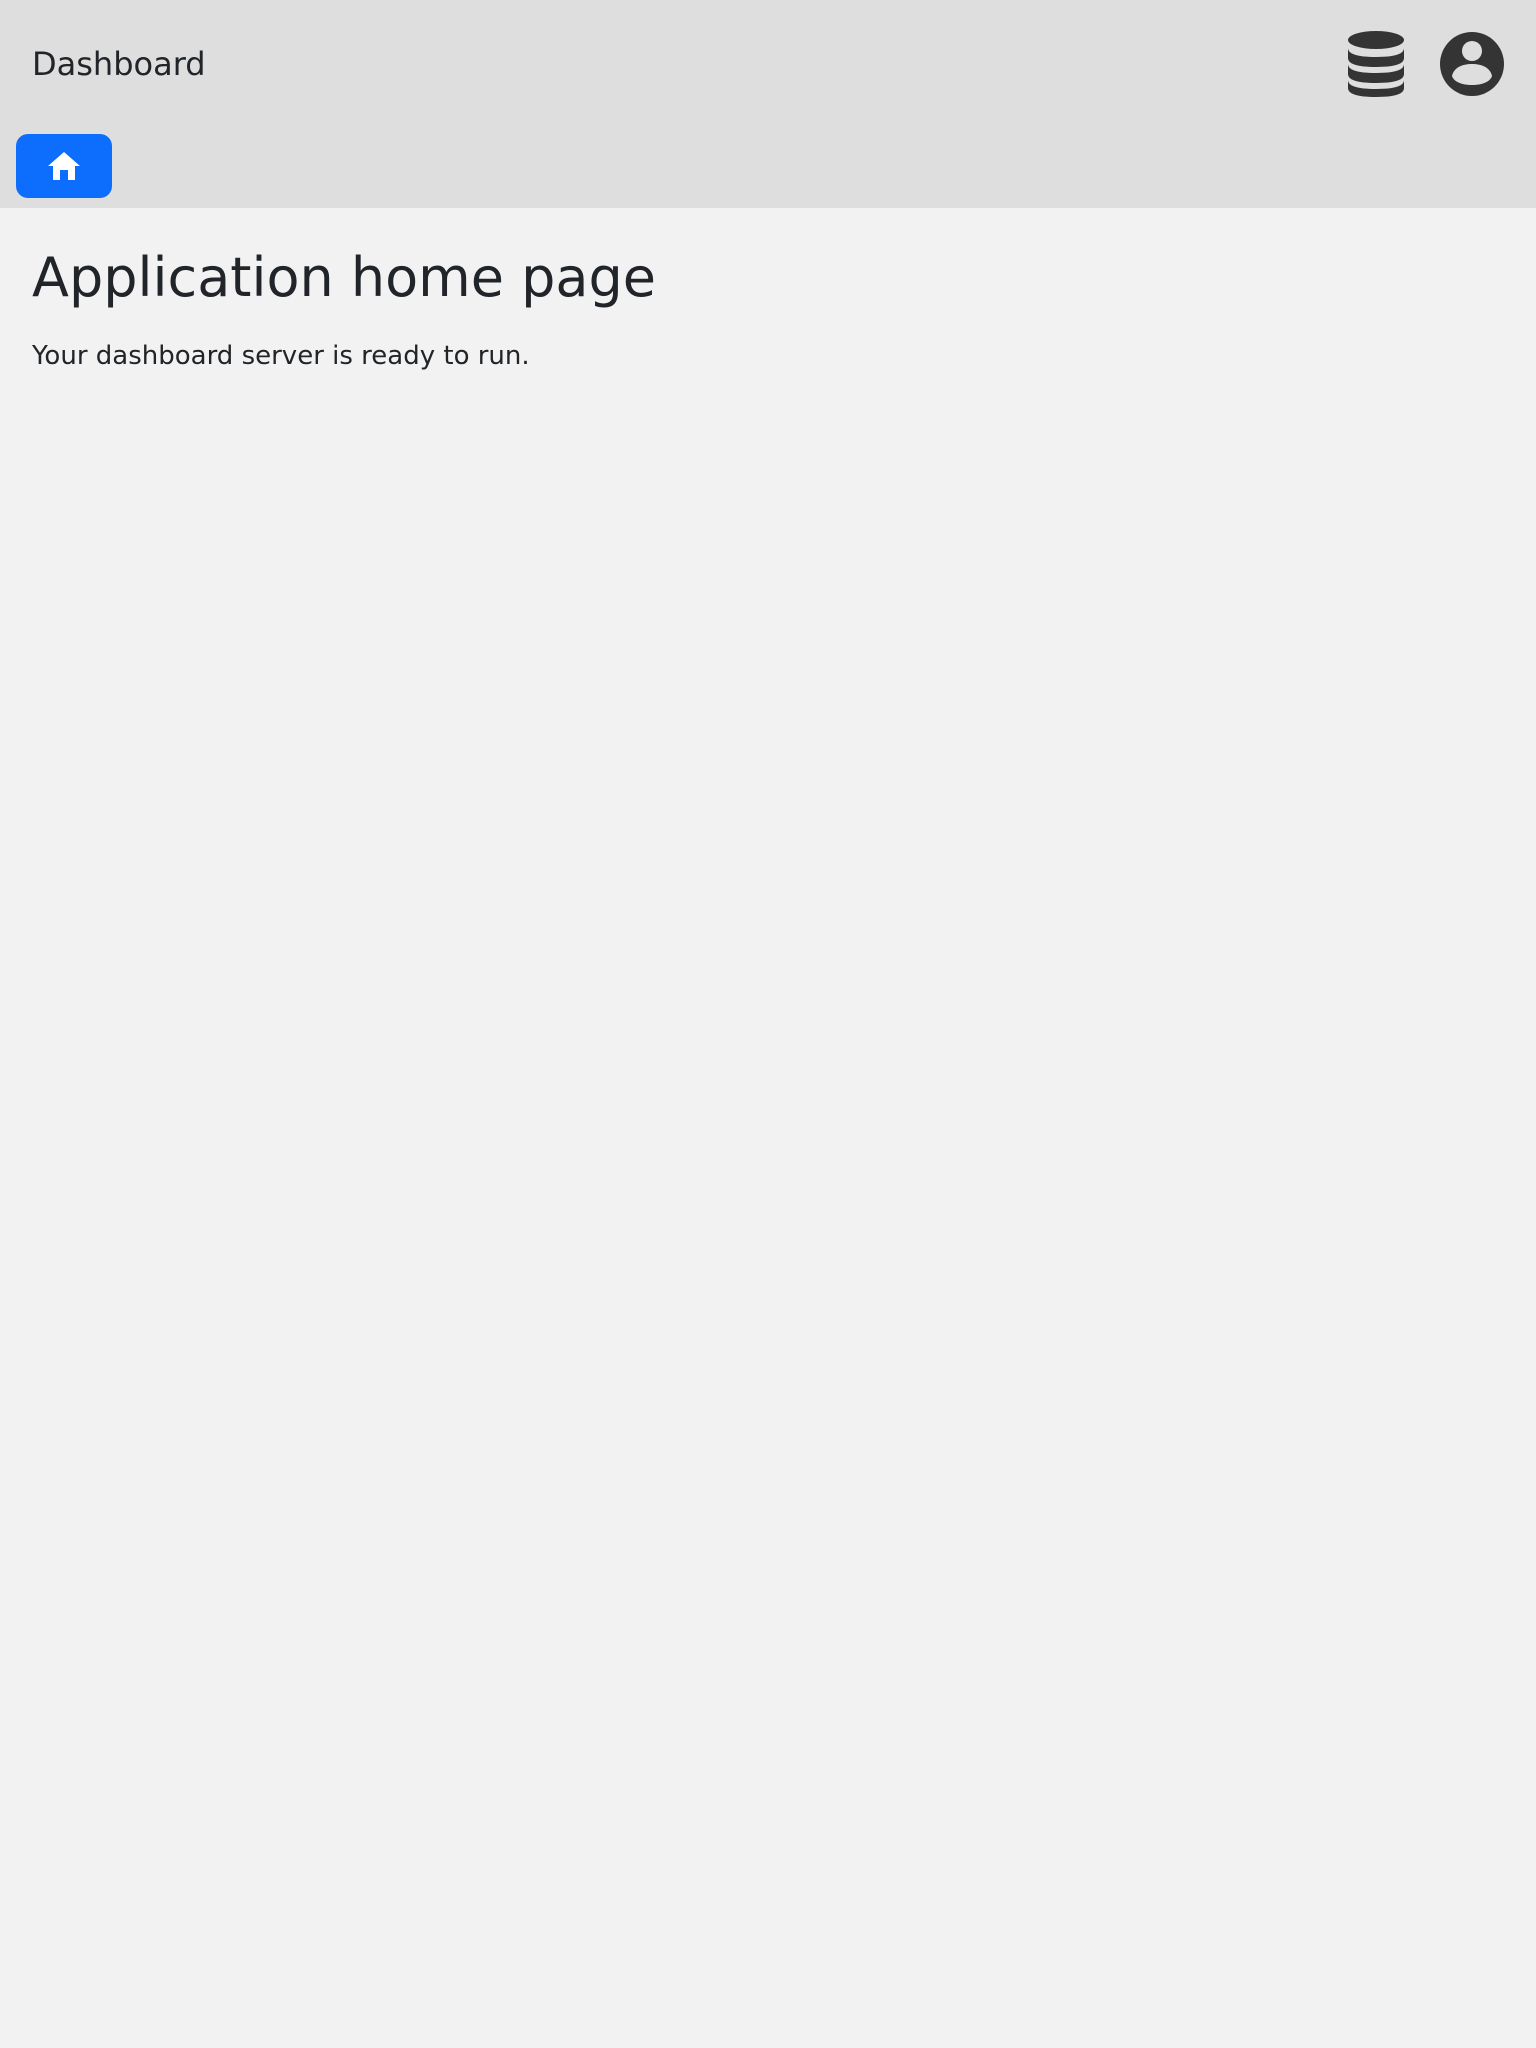  I want to click on home-button, so click(64, 166).